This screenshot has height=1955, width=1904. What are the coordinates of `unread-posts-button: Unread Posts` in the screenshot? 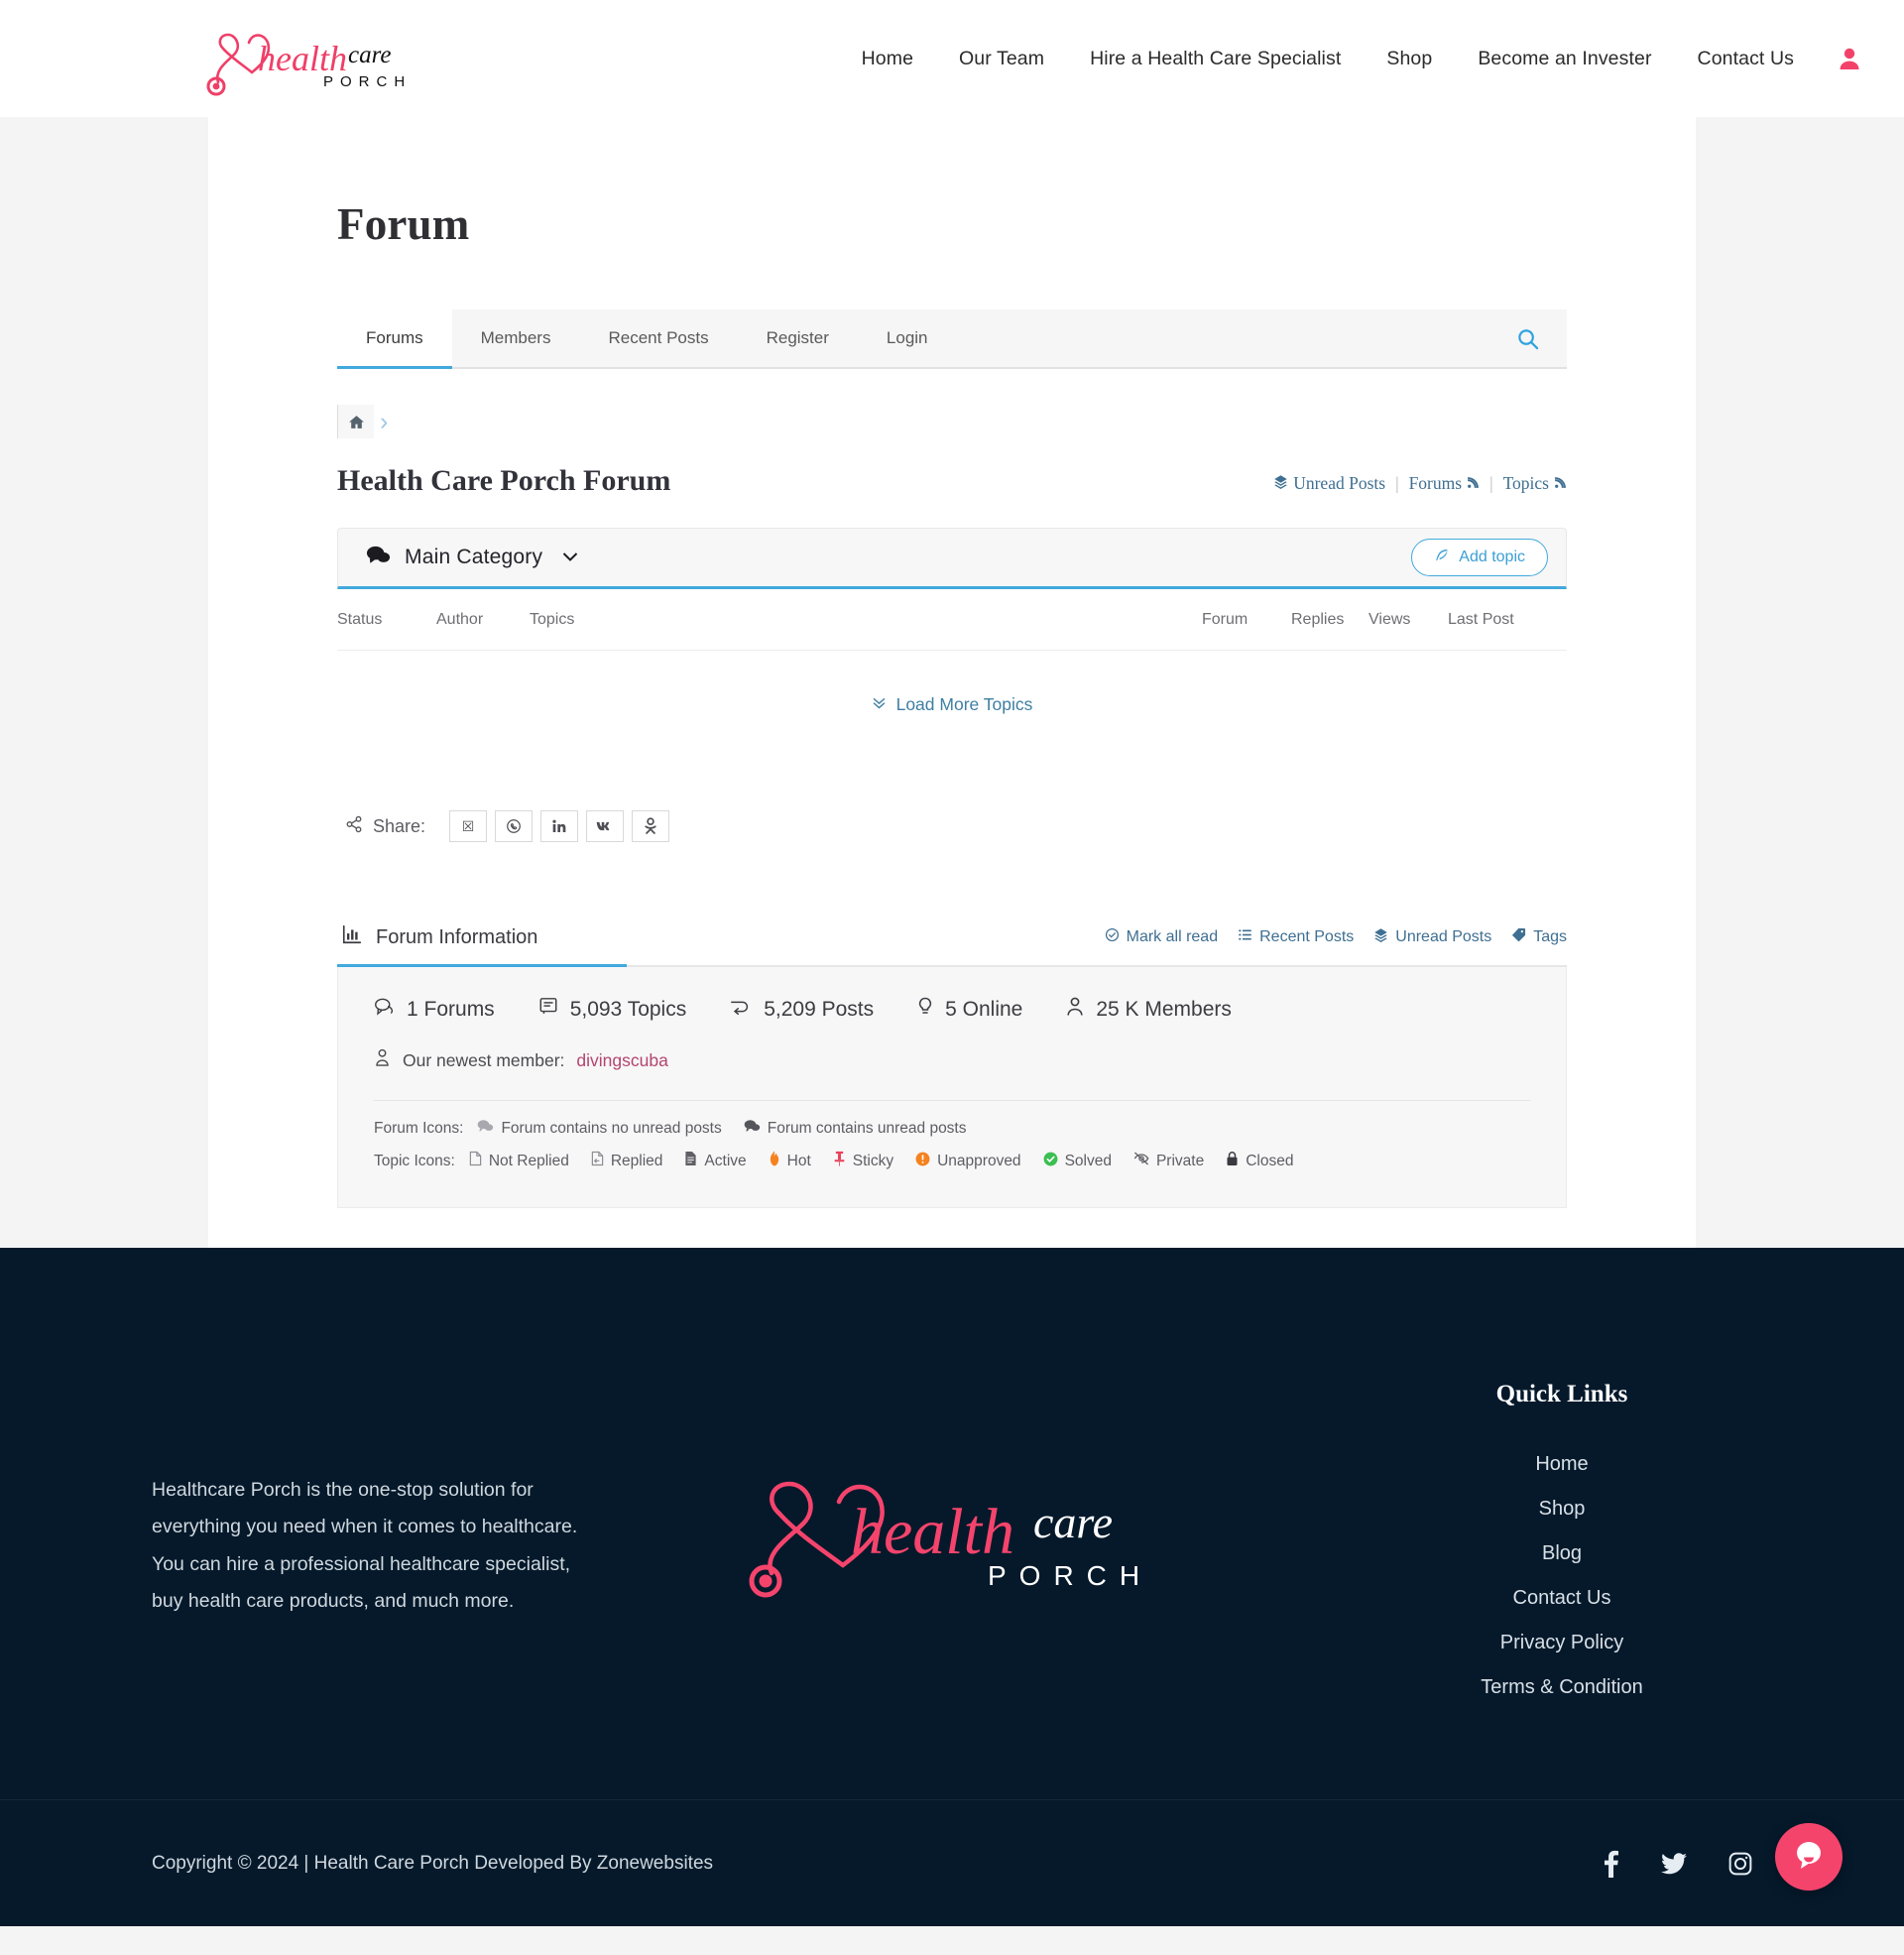 It's located at (1432, 937).